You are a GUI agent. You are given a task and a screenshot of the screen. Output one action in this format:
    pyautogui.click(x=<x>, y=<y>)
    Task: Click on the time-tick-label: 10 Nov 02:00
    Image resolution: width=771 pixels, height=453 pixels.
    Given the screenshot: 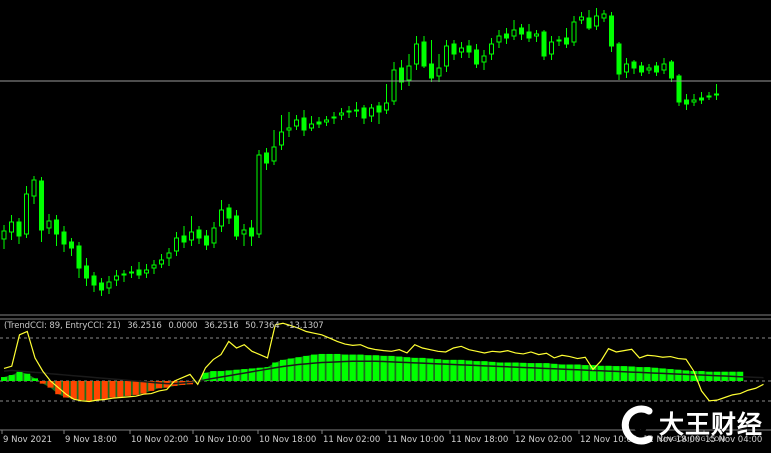 What is the action you would take?
    pyautogui.click(x=159, y=440)
    